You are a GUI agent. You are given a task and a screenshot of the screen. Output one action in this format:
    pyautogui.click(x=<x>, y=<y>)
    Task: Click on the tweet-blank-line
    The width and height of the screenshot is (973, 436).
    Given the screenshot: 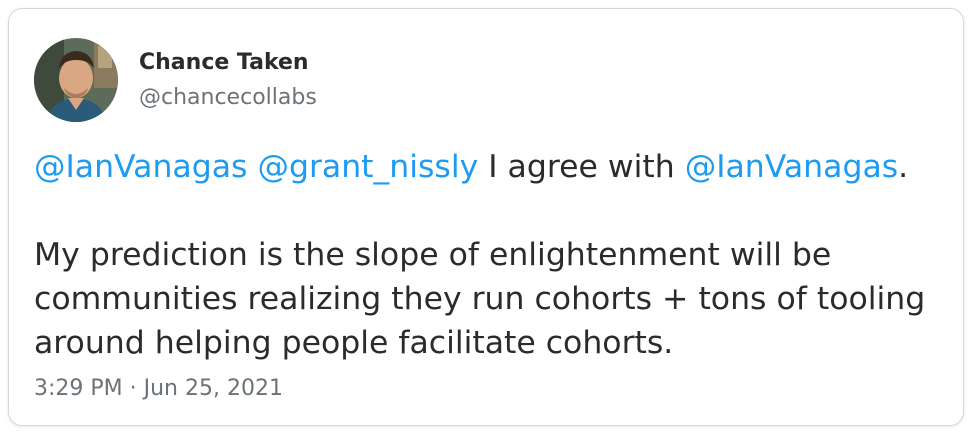 What is the action you would take?
    pyautogui.click(x=489, y=211)
    